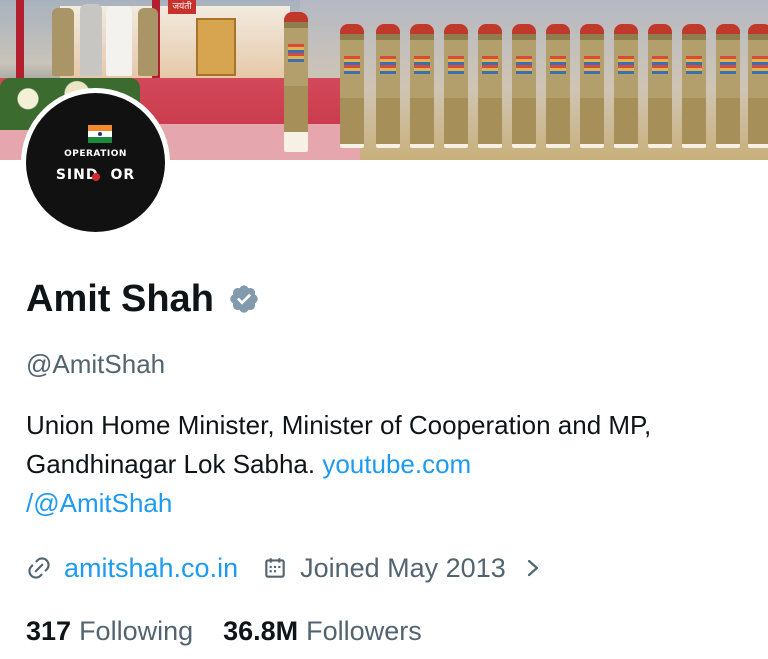 Image resolution: width=768 pixels, height=659 pixels. What do you see at coordinates (96, 177) in the screenshot?
I see `sindoor-dot-icon` at bounding box center [96, 177].